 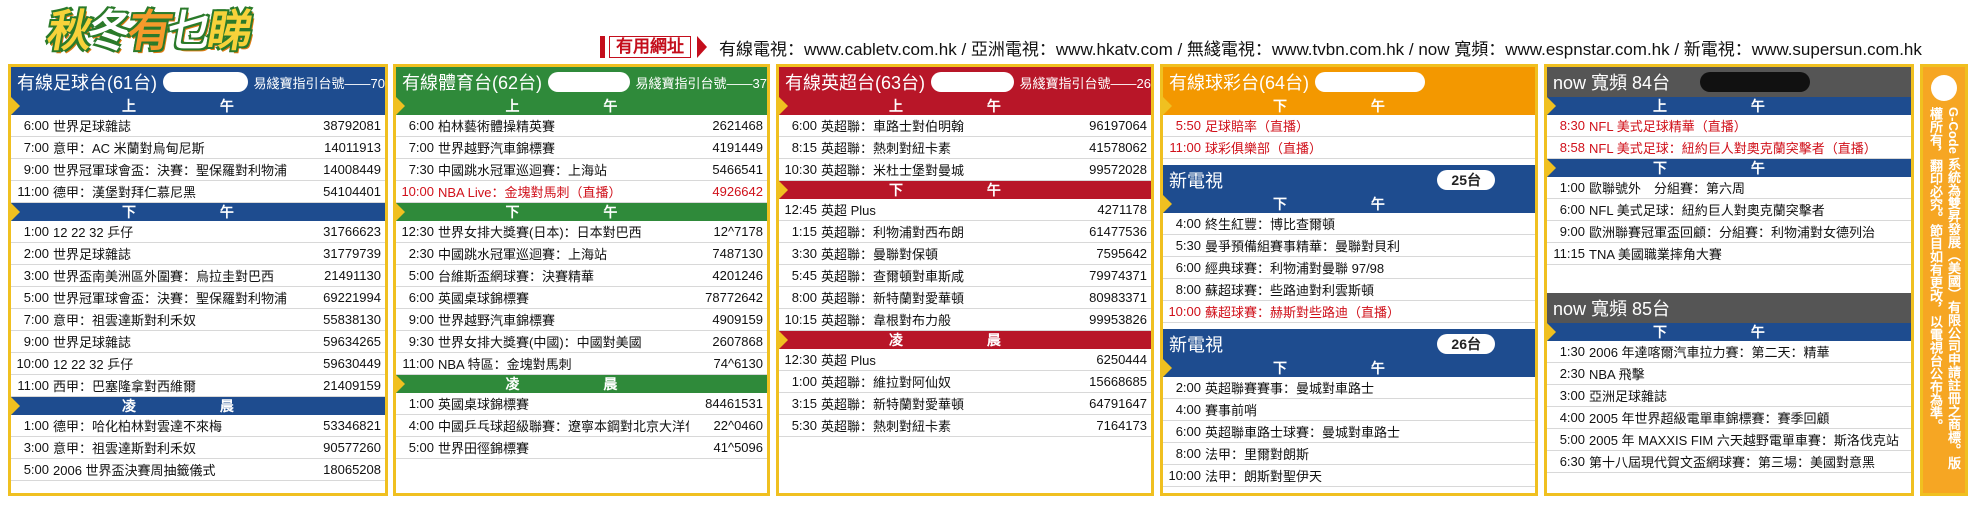 What do you see at coordinates (484, 448) in the screenshot?
I see `program-title: 世界田徑錦標賽` at bounding box center [484, 448].